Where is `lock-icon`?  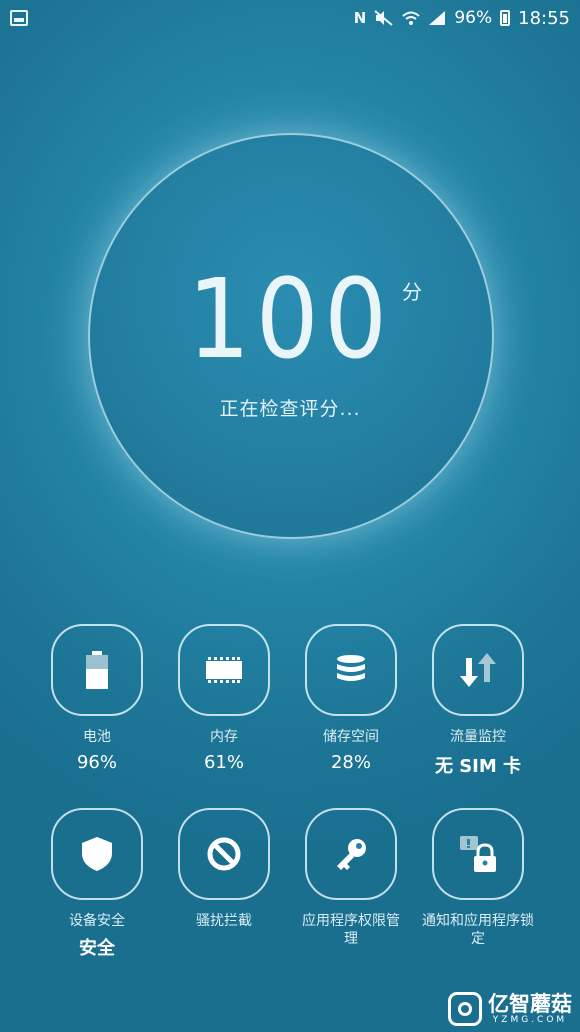 lock-icon is located at coordinates (478, 854).